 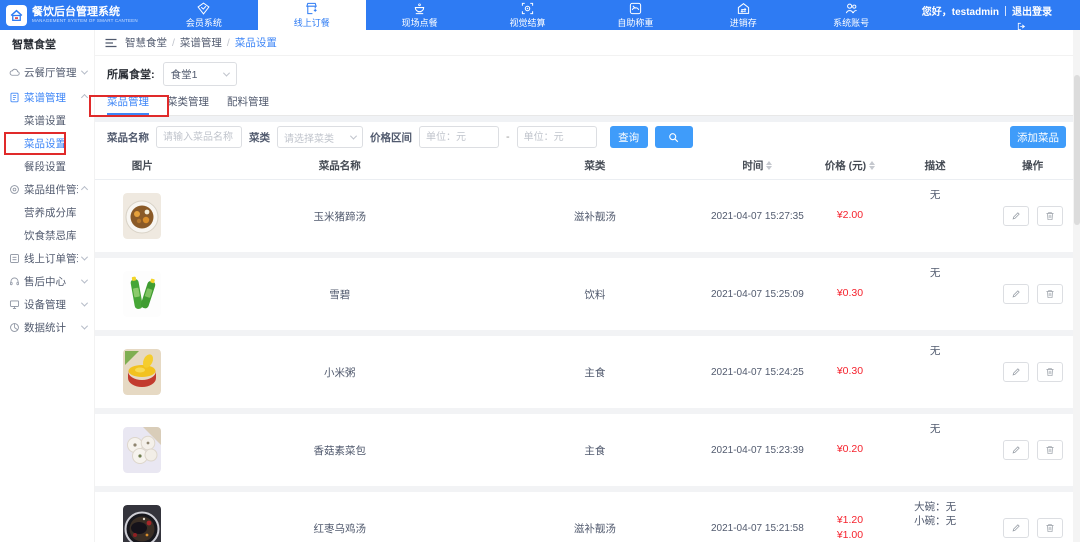 I want to click on tab-category-management: 菜类管理, so click(x=188, y=104).